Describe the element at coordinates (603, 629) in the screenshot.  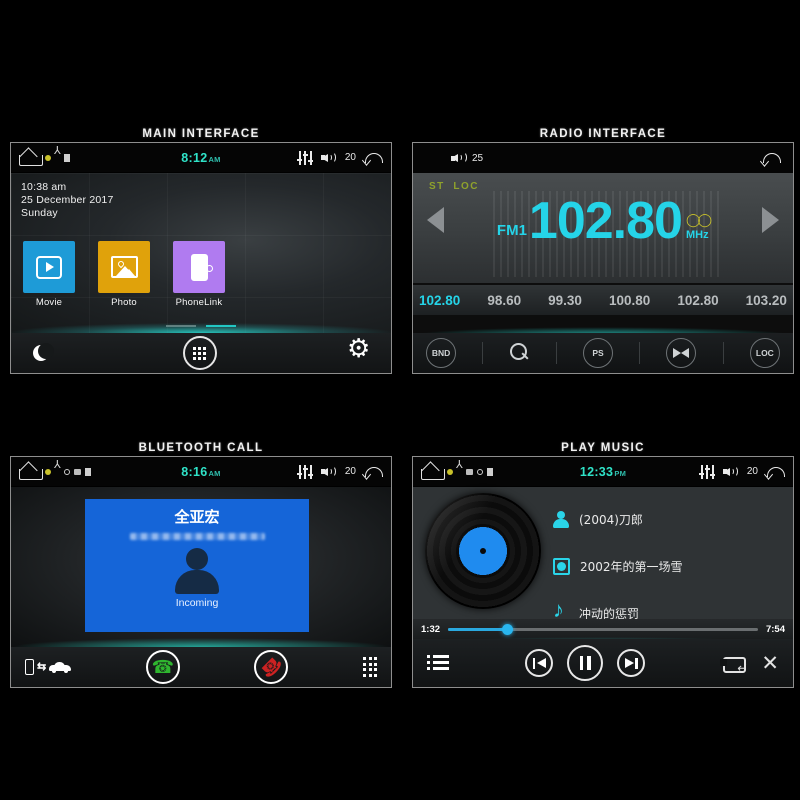
I see `seek-bar` at that location.